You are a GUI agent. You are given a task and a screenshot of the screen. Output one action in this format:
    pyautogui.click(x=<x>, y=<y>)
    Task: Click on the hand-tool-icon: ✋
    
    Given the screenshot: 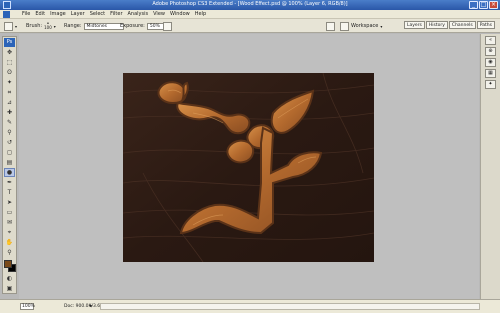 What is the action you would take?
    pyautogui.click(x=9, y=242)
    